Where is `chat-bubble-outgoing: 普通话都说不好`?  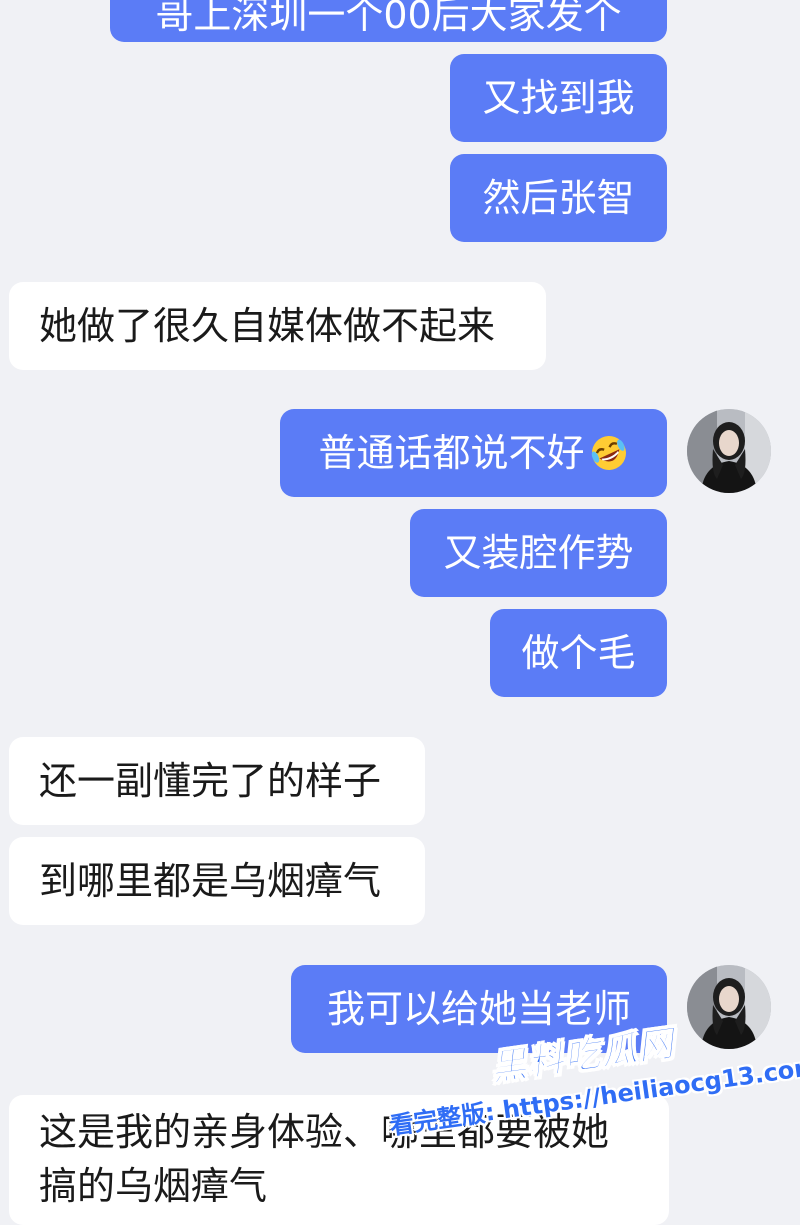 chat-bubble-outgoing: 普通话都说不好 is located at coordinates (473, 453).